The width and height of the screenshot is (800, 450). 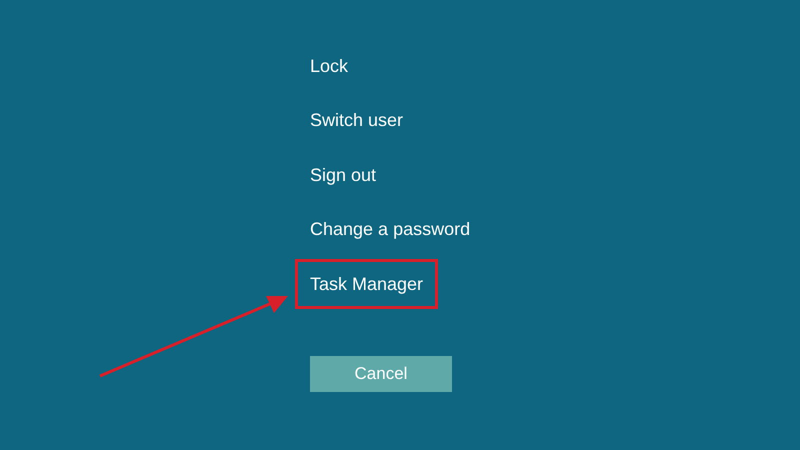 I want to click on menu-option: Task Manager, so click(x=366, y=284).